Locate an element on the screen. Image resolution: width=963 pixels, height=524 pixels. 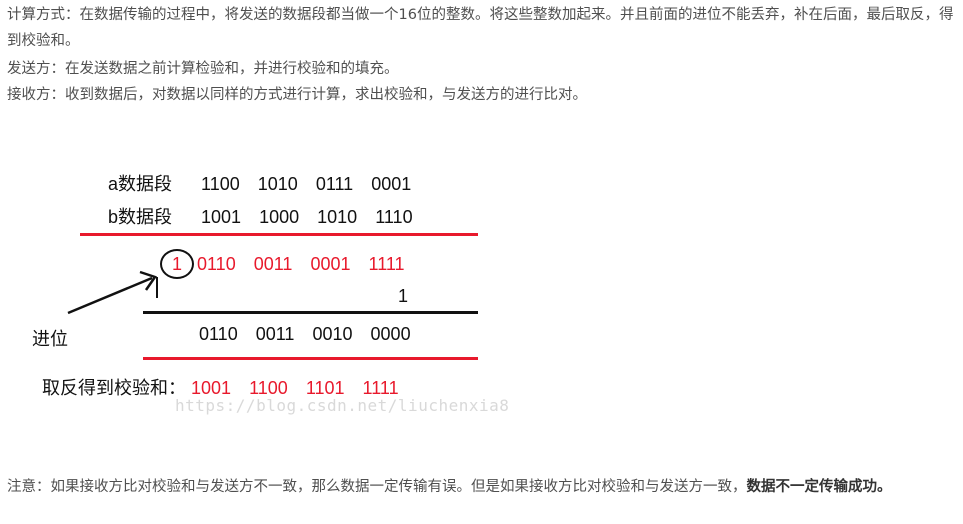
carry-arrow is located at coordinates (112, 292).